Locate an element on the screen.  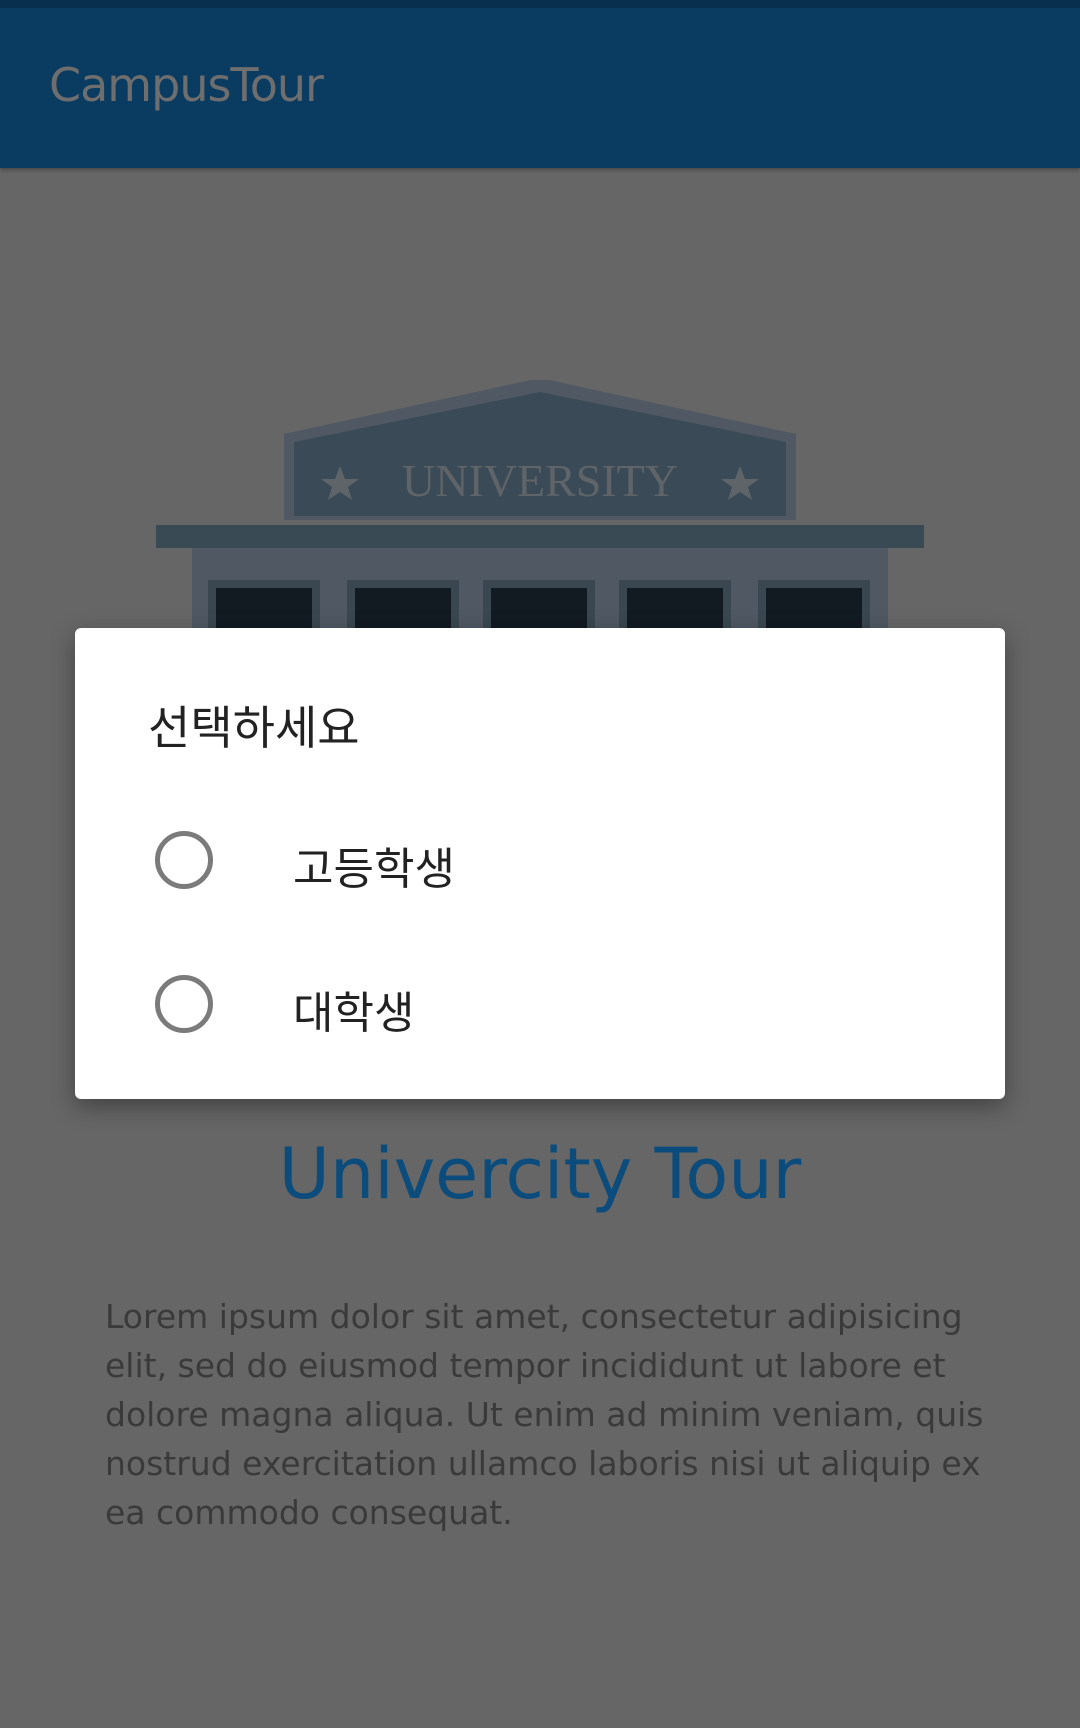
option-university-student: 대학생 is located at coordinates (540, 1004).